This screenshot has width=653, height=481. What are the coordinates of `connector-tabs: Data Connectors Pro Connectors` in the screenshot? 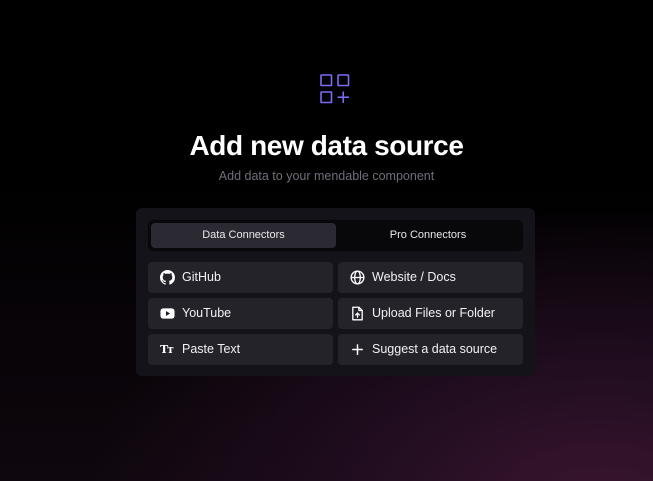 It's located at (335, 235).